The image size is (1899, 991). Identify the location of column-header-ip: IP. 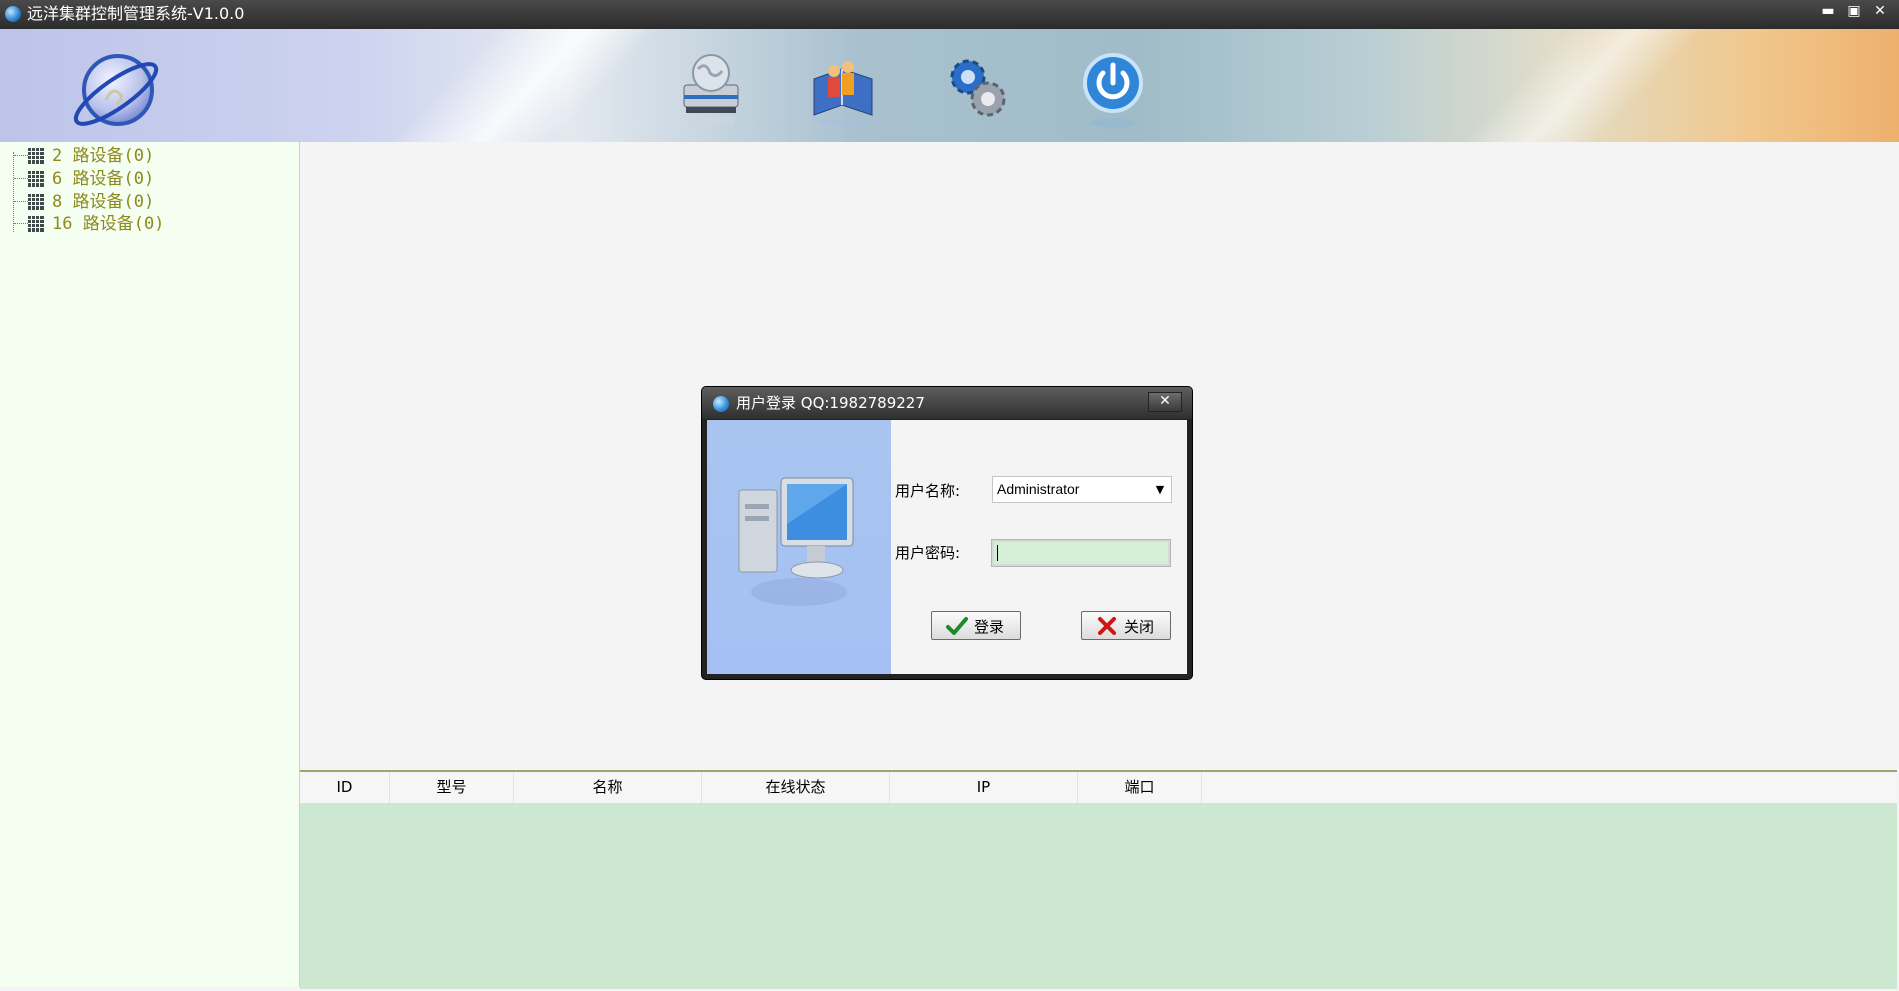
(984, 787).